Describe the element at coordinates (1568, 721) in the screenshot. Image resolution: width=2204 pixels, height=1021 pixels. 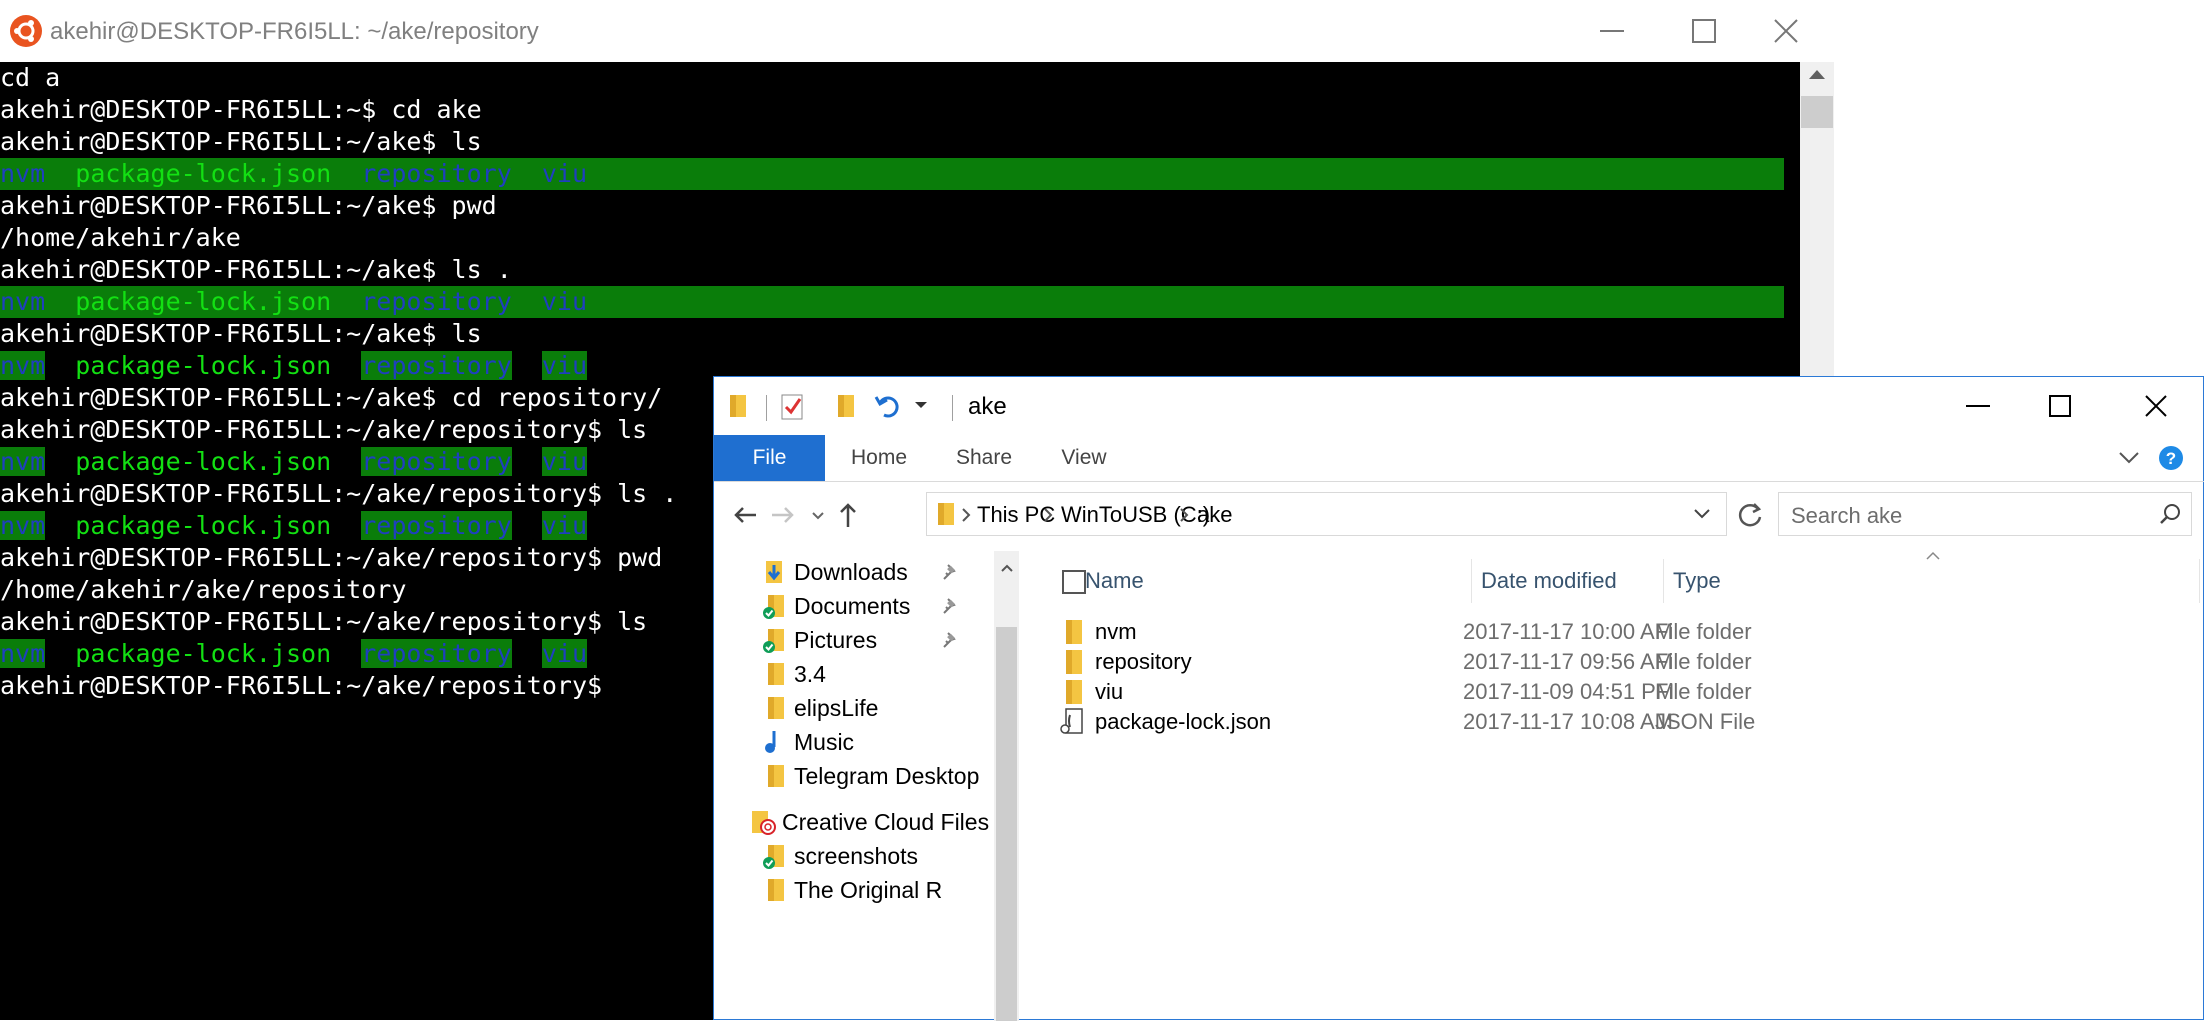
I see `file-date: 2017-11-17 10:08 AM` at that location.